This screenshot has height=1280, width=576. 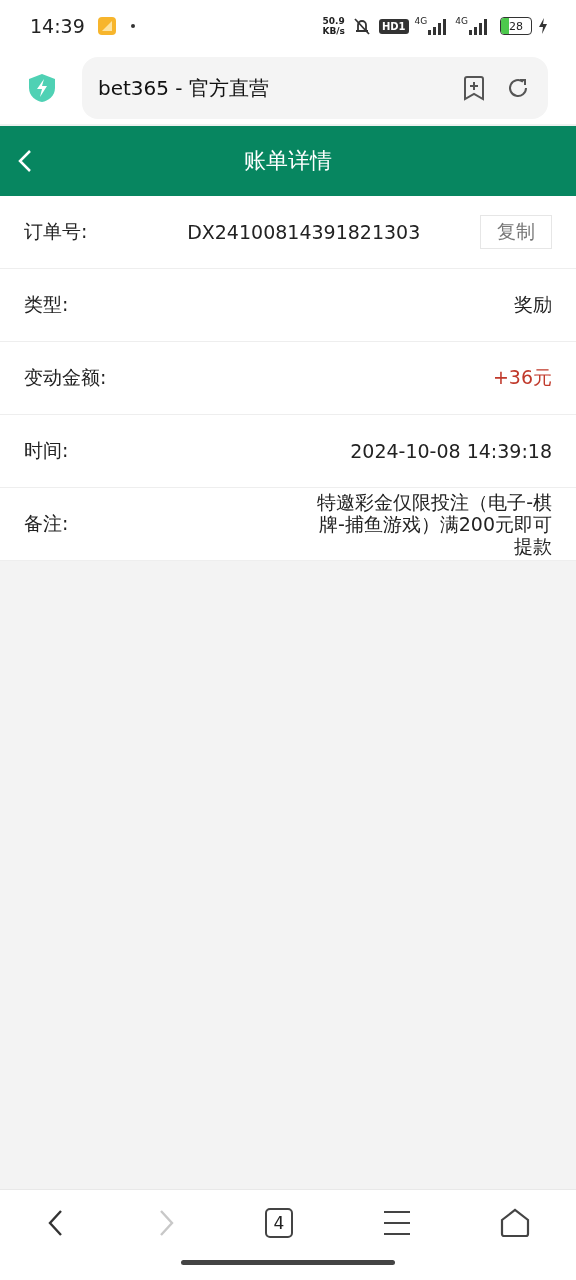 I want to click on refresh-icon, so click(x=518, y=88).